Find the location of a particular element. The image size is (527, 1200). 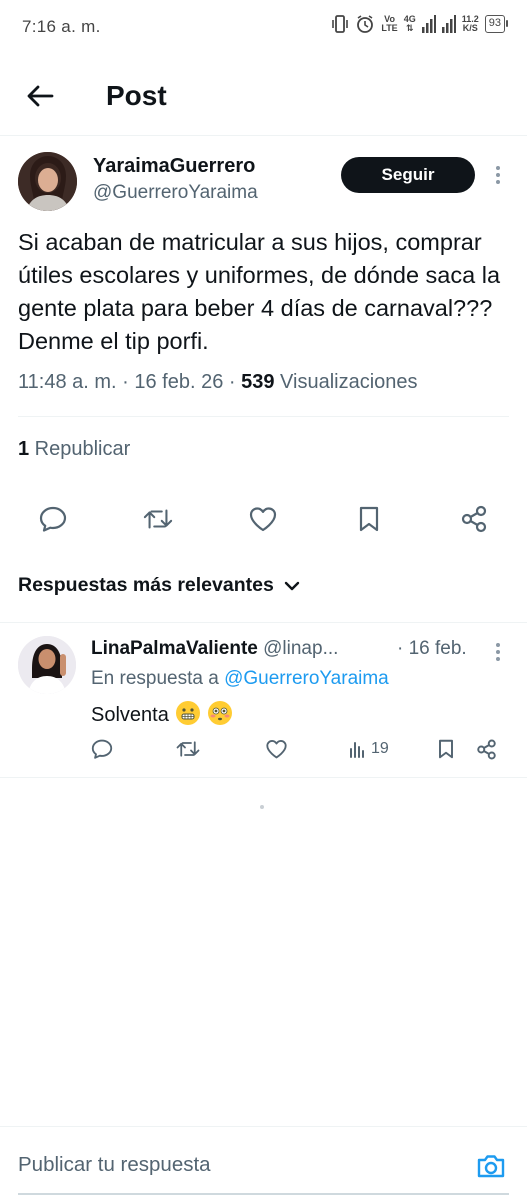

reply-repost-button is located at coordinates (188, 749).